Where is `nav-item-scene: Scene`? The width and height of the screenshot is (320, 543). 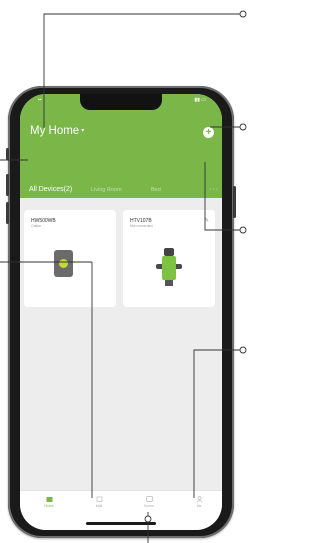
nav-item-scene: Scene is located at coordinates (149, 502).